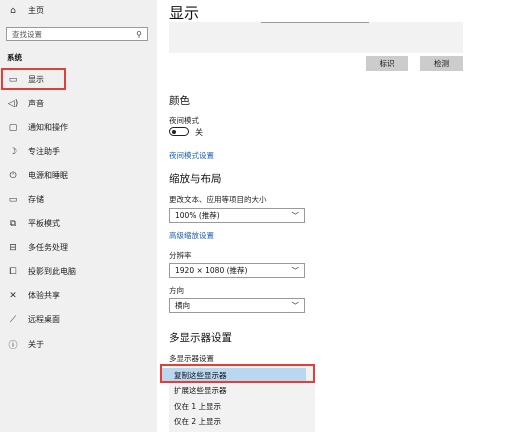 This screenshot has width=527, height=432. Describe the element at coordinates (36, 199) in the screenshot. I see `sidebar-item-label: 存储` at that location.